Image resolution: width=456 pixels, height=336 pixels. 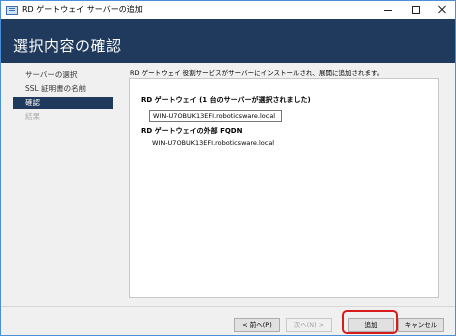 What do you see at coordinates (63, 89) in the screenshot?
I see `nav-item-ssl-cert-name: SSL 証明書の名前` at bounding box center [63, 89].